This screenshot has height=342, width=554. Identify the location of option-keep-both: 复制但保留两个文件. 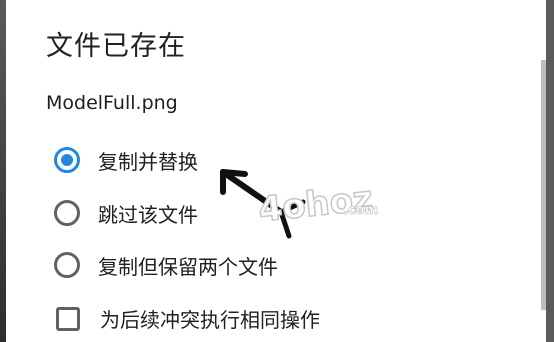
(166, 265).